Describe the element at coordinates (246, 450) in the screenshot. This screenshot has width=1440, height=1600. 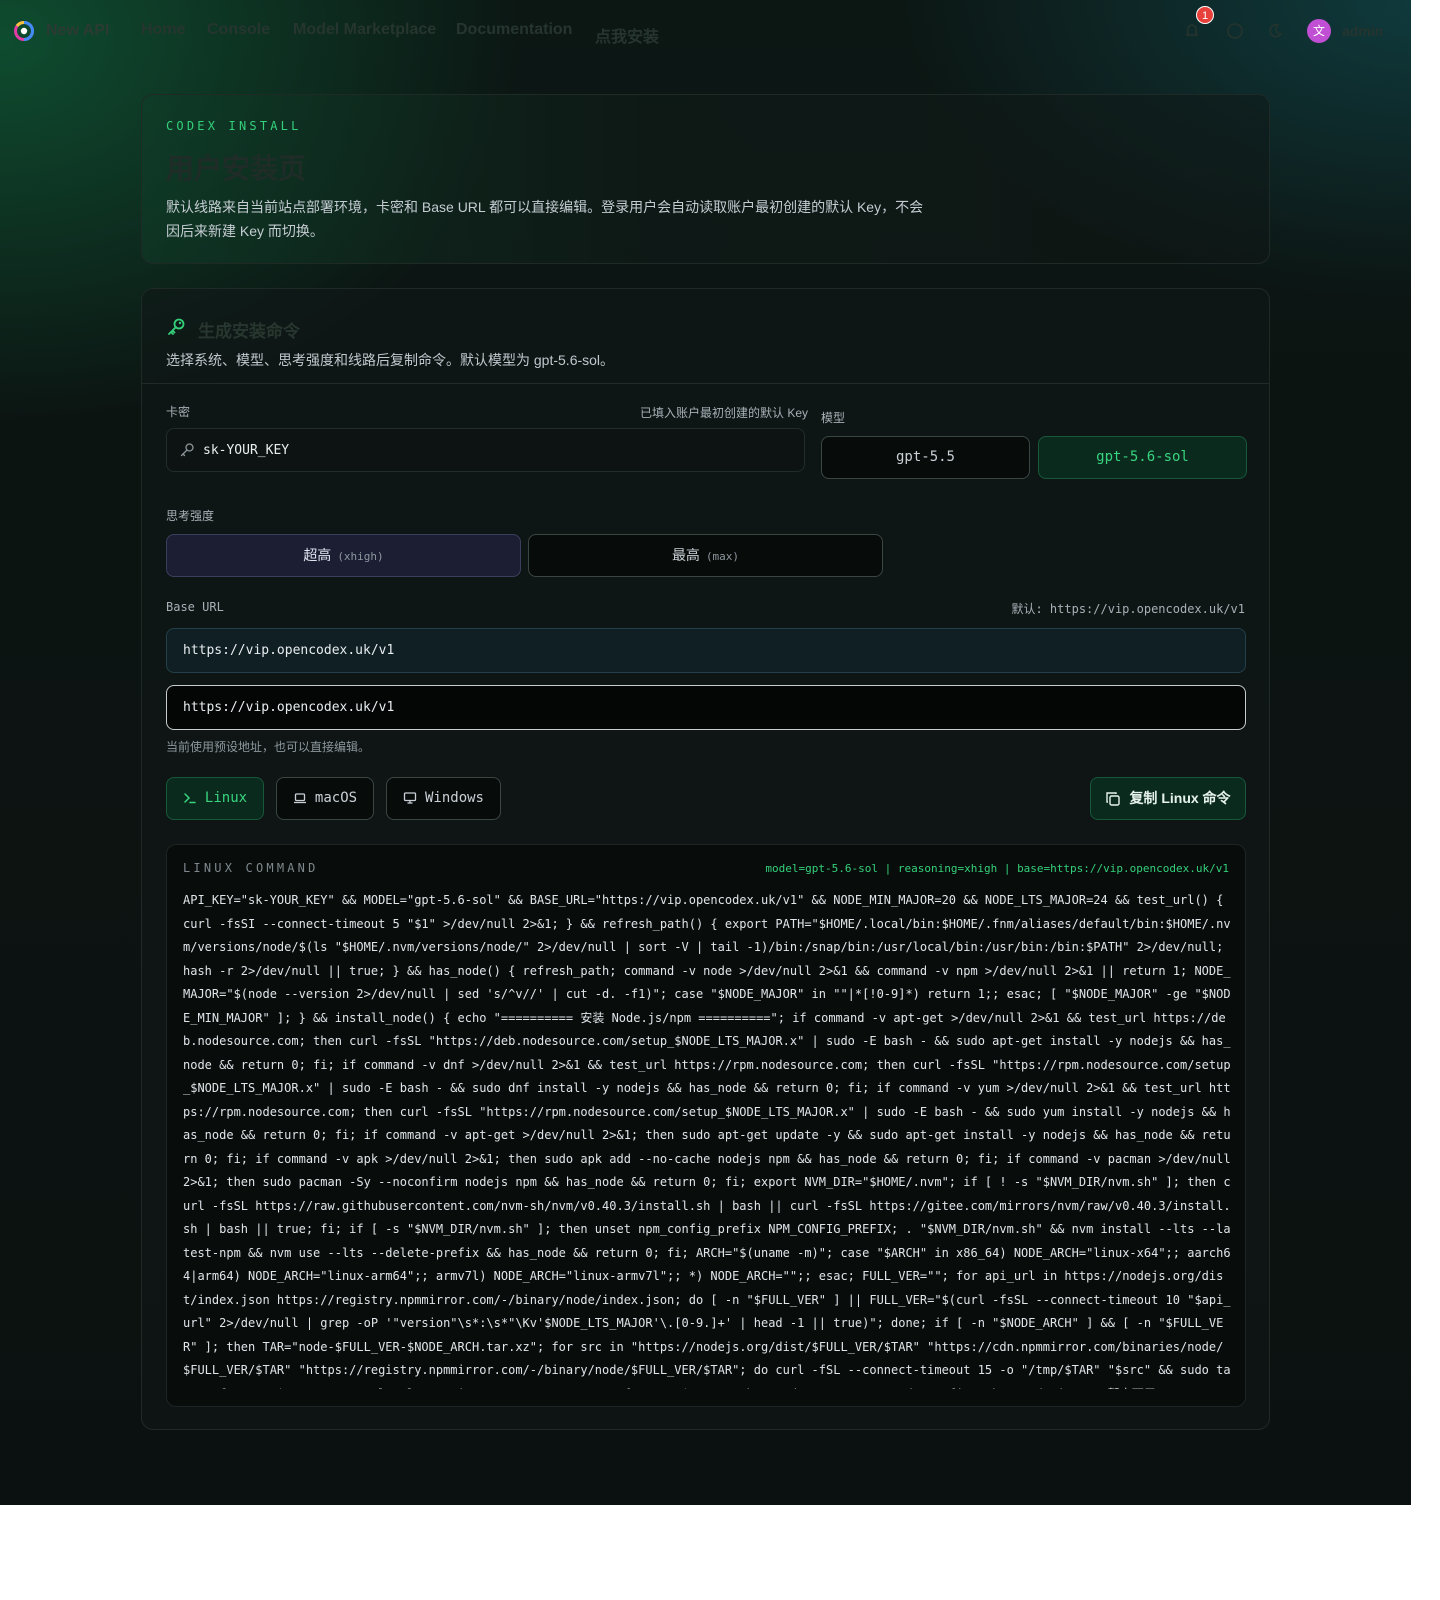
I see `key-value: sk-YOUR_KEY` at that location.